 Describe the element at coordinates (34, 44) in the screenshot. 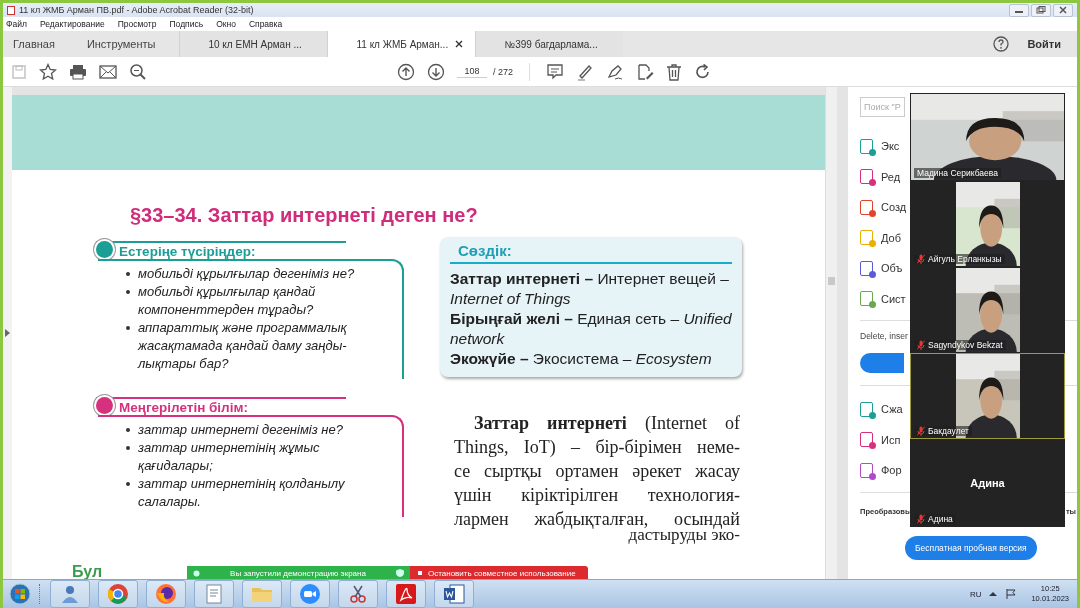

I see `nav-tab: Главная` at that location.